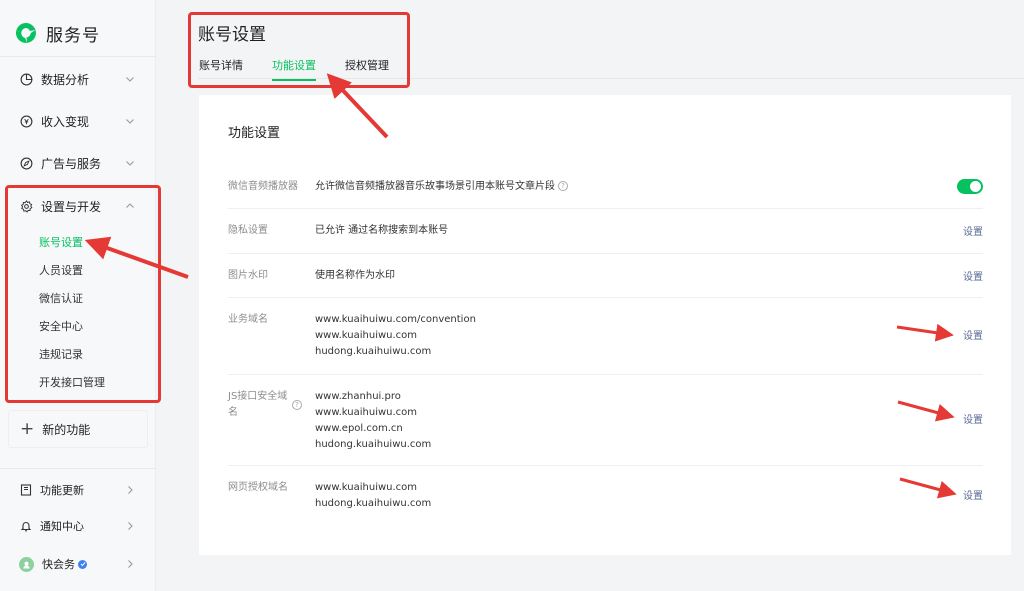 This screenshot has height=591, width=1024. Describe the element at coordinates (605, 276) in the screenshot. I see `setting-row-watermark: 图片水印 使用名称作为水印 设置` at that location.